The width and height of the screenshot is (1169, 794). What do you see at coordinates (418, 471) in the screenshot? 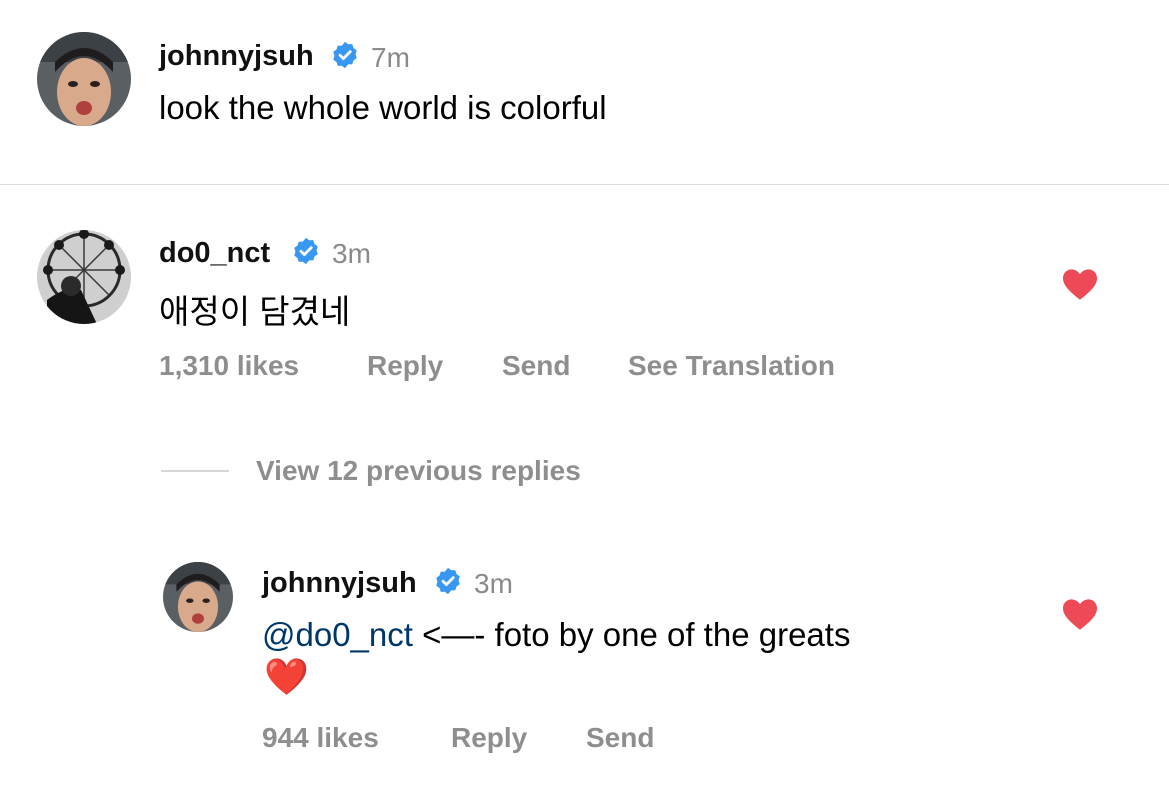
I see `view-previous-replies-button: View 12 previous replies` at bounding box center [418, 471].